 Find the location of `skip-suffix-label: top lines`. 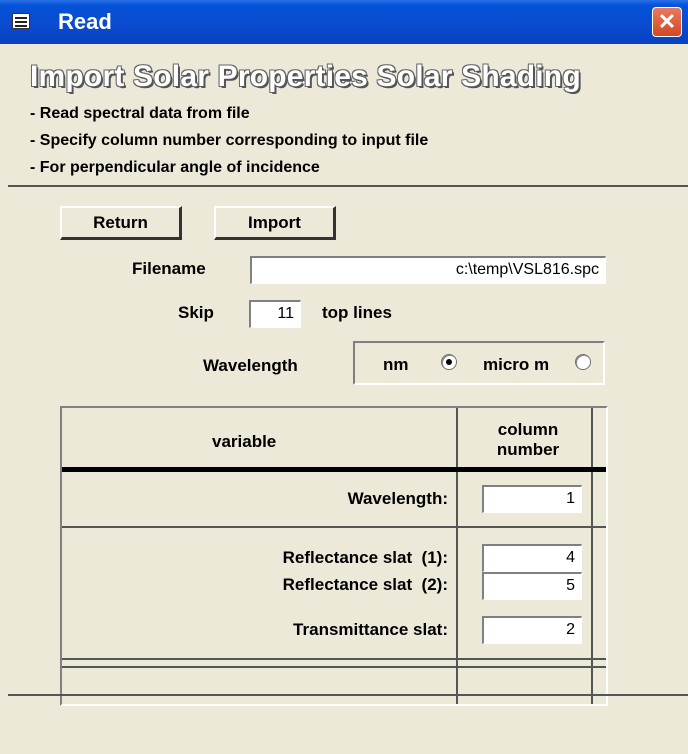

skip-suffix-label: top lines is located at coordinates (357, 312).